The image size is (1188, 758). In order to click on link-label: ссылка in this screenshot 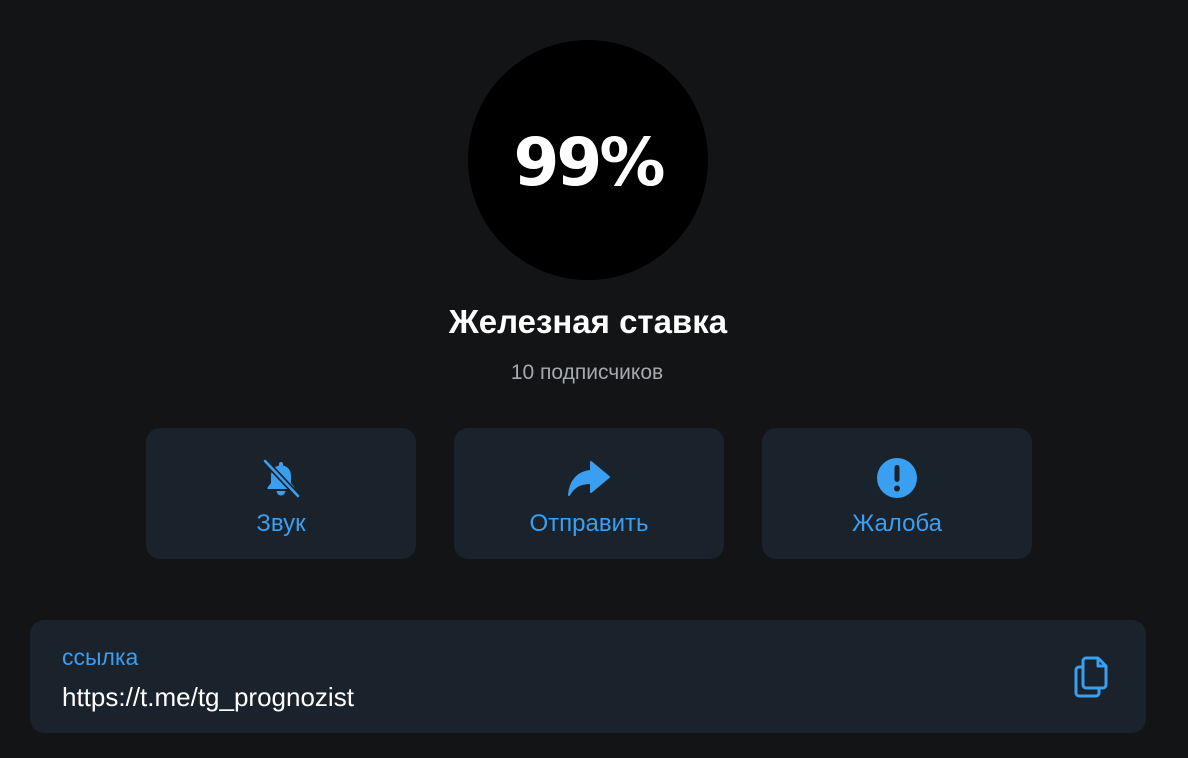, I will do `click(100, 657)`.